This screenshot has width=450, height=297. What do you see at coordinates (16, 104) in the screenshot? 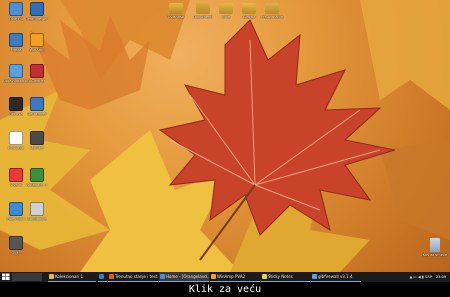
I see `recovery-icon` at bounding box center [16, 104].